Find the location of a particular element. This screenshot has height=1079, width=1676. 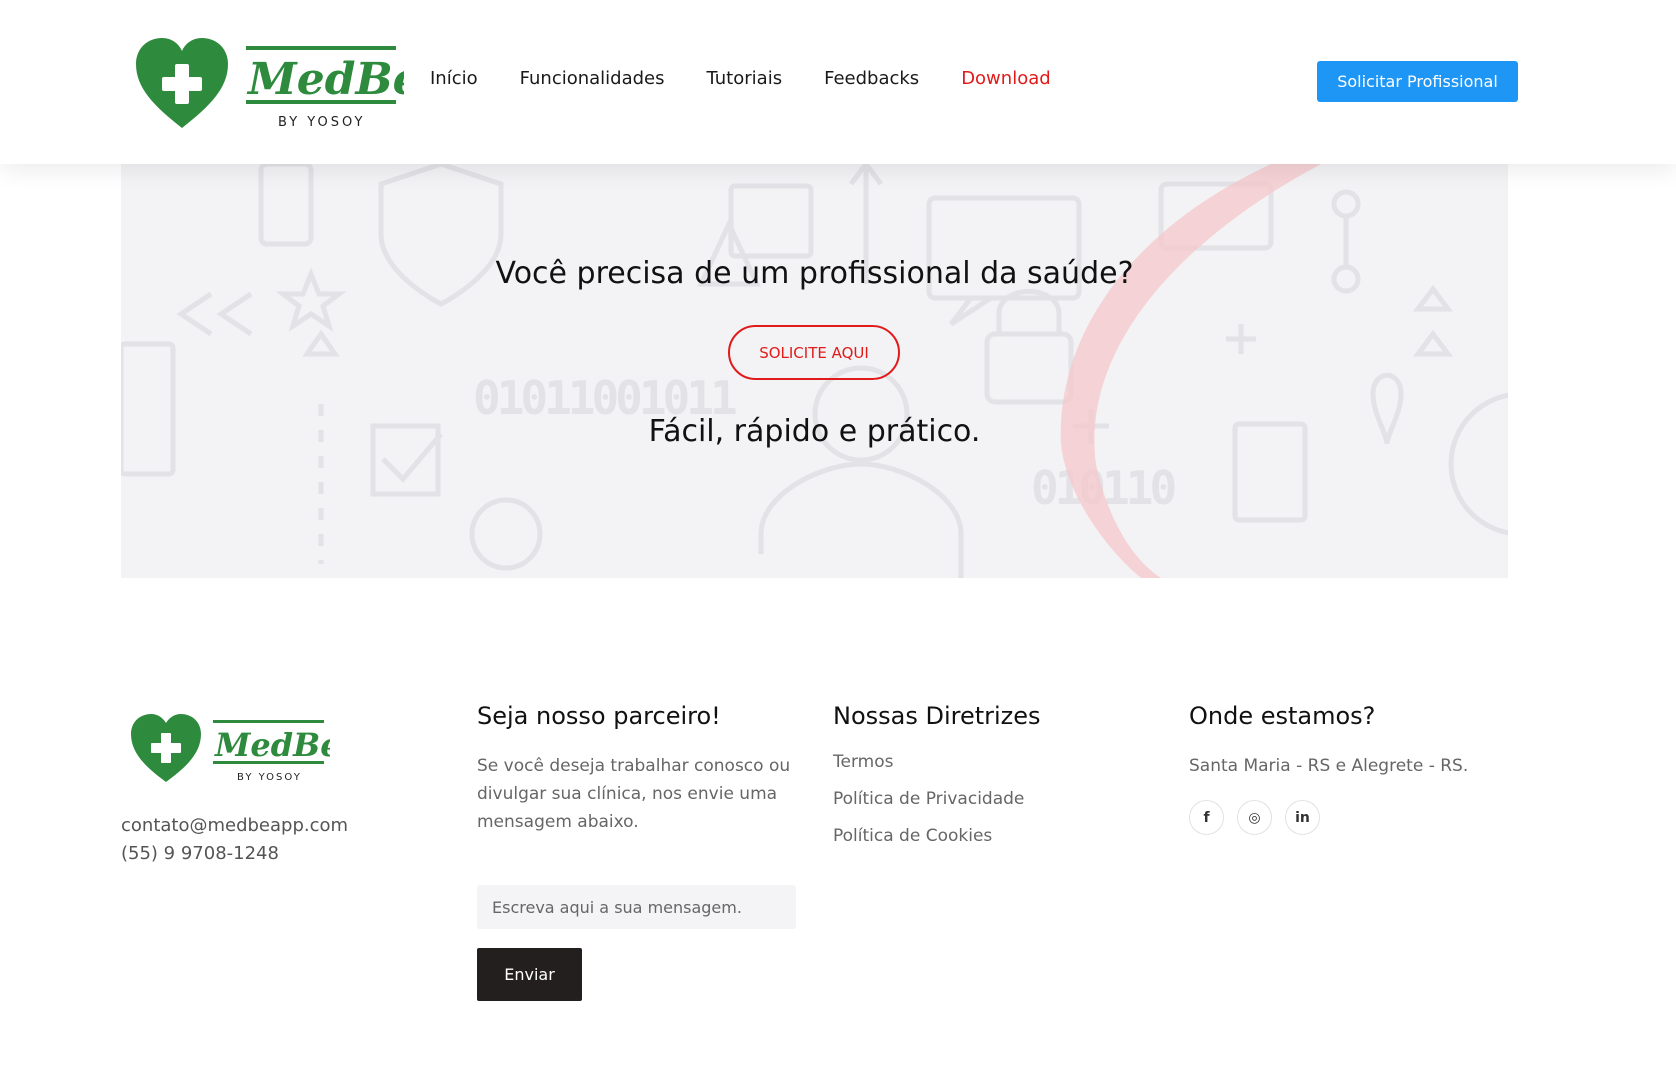

medbe-logo: MedBe BY YOSOY is located at coordinates (269, 86).